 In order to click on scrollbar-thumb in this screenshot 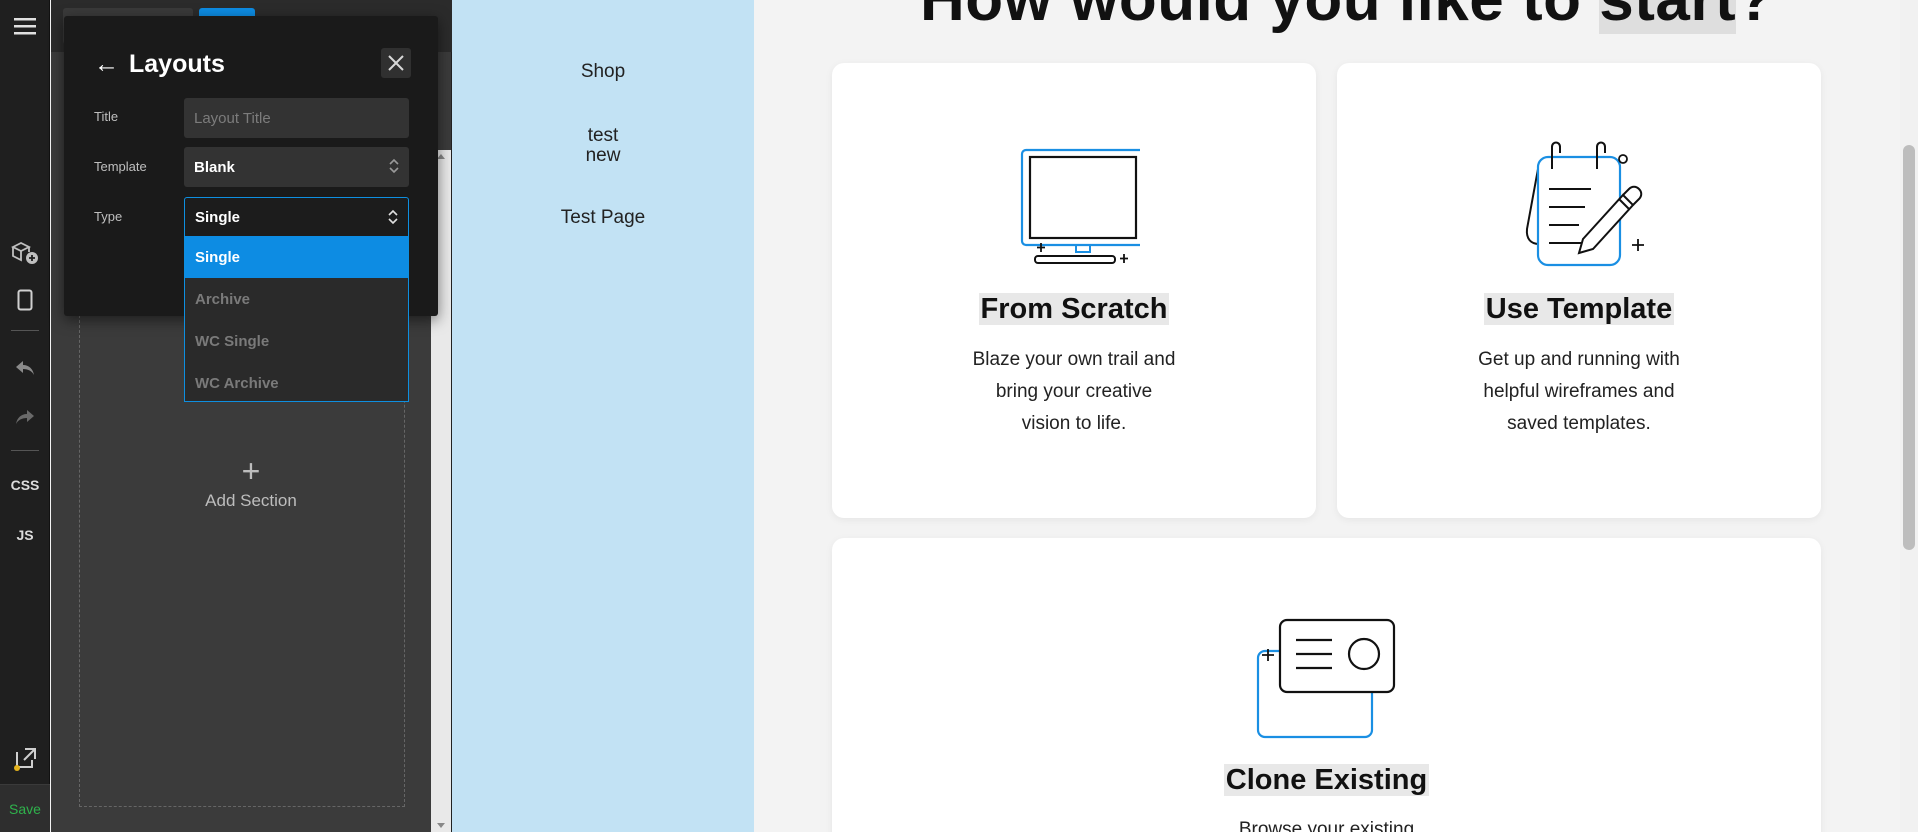, I will do `click(1909, 347)`.